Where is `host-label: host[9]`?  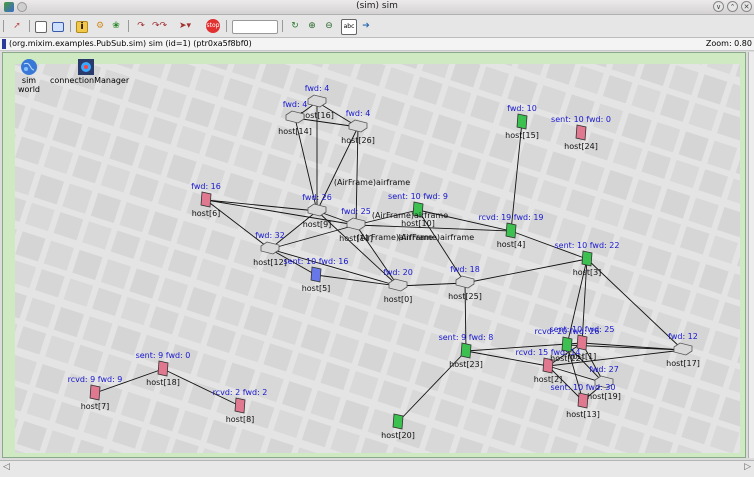 host-label: host[9] is located at coordinates (317, 224).